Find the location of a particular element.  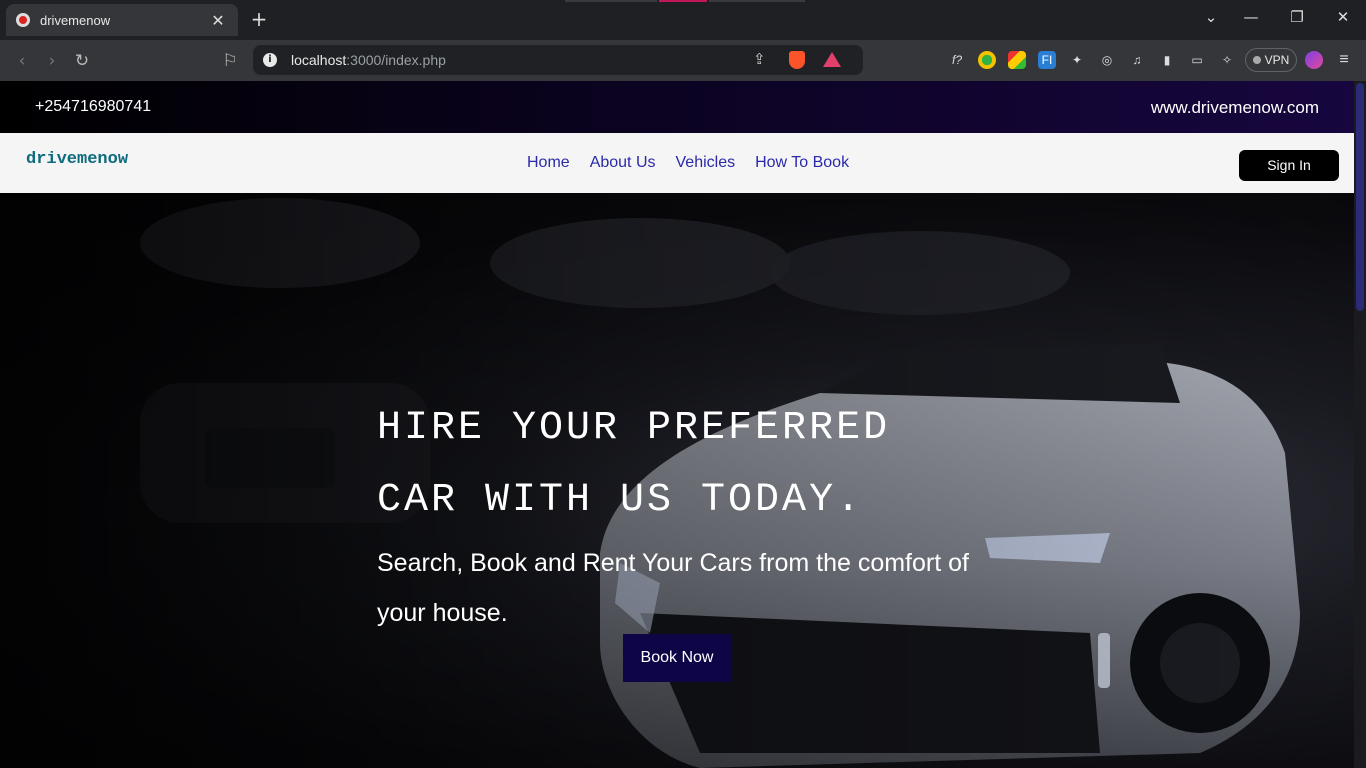

brave-rewards-icon is located at coordinates (832, 59).